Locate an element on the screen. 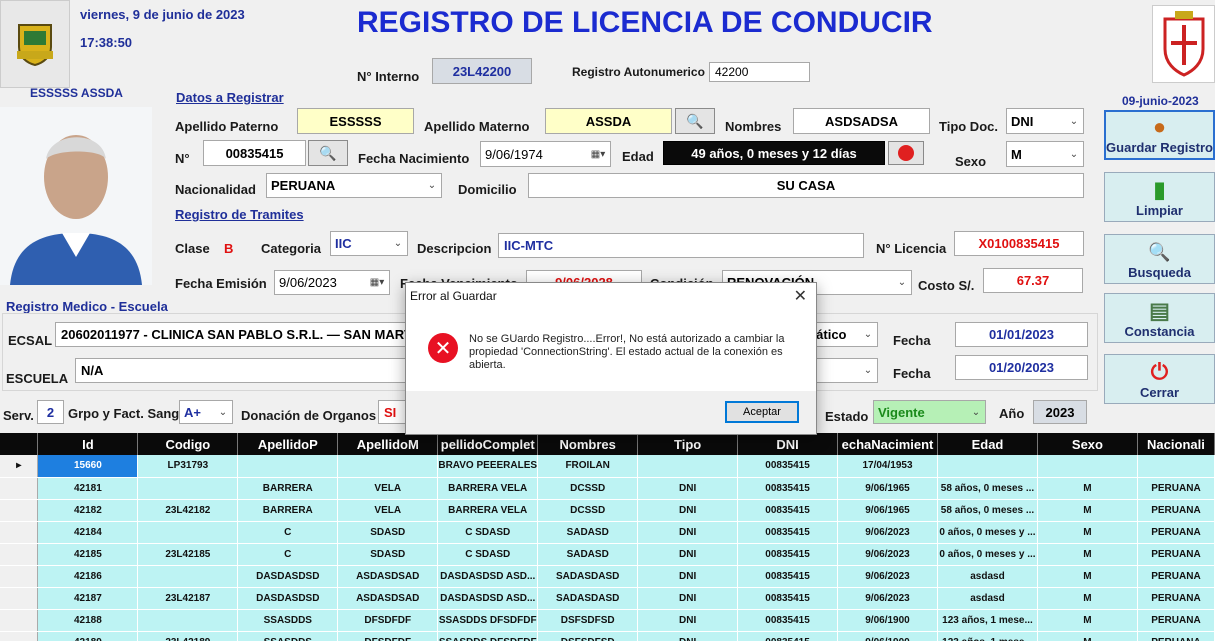  close-icon: ✕ is located at coordinates (800, 296).